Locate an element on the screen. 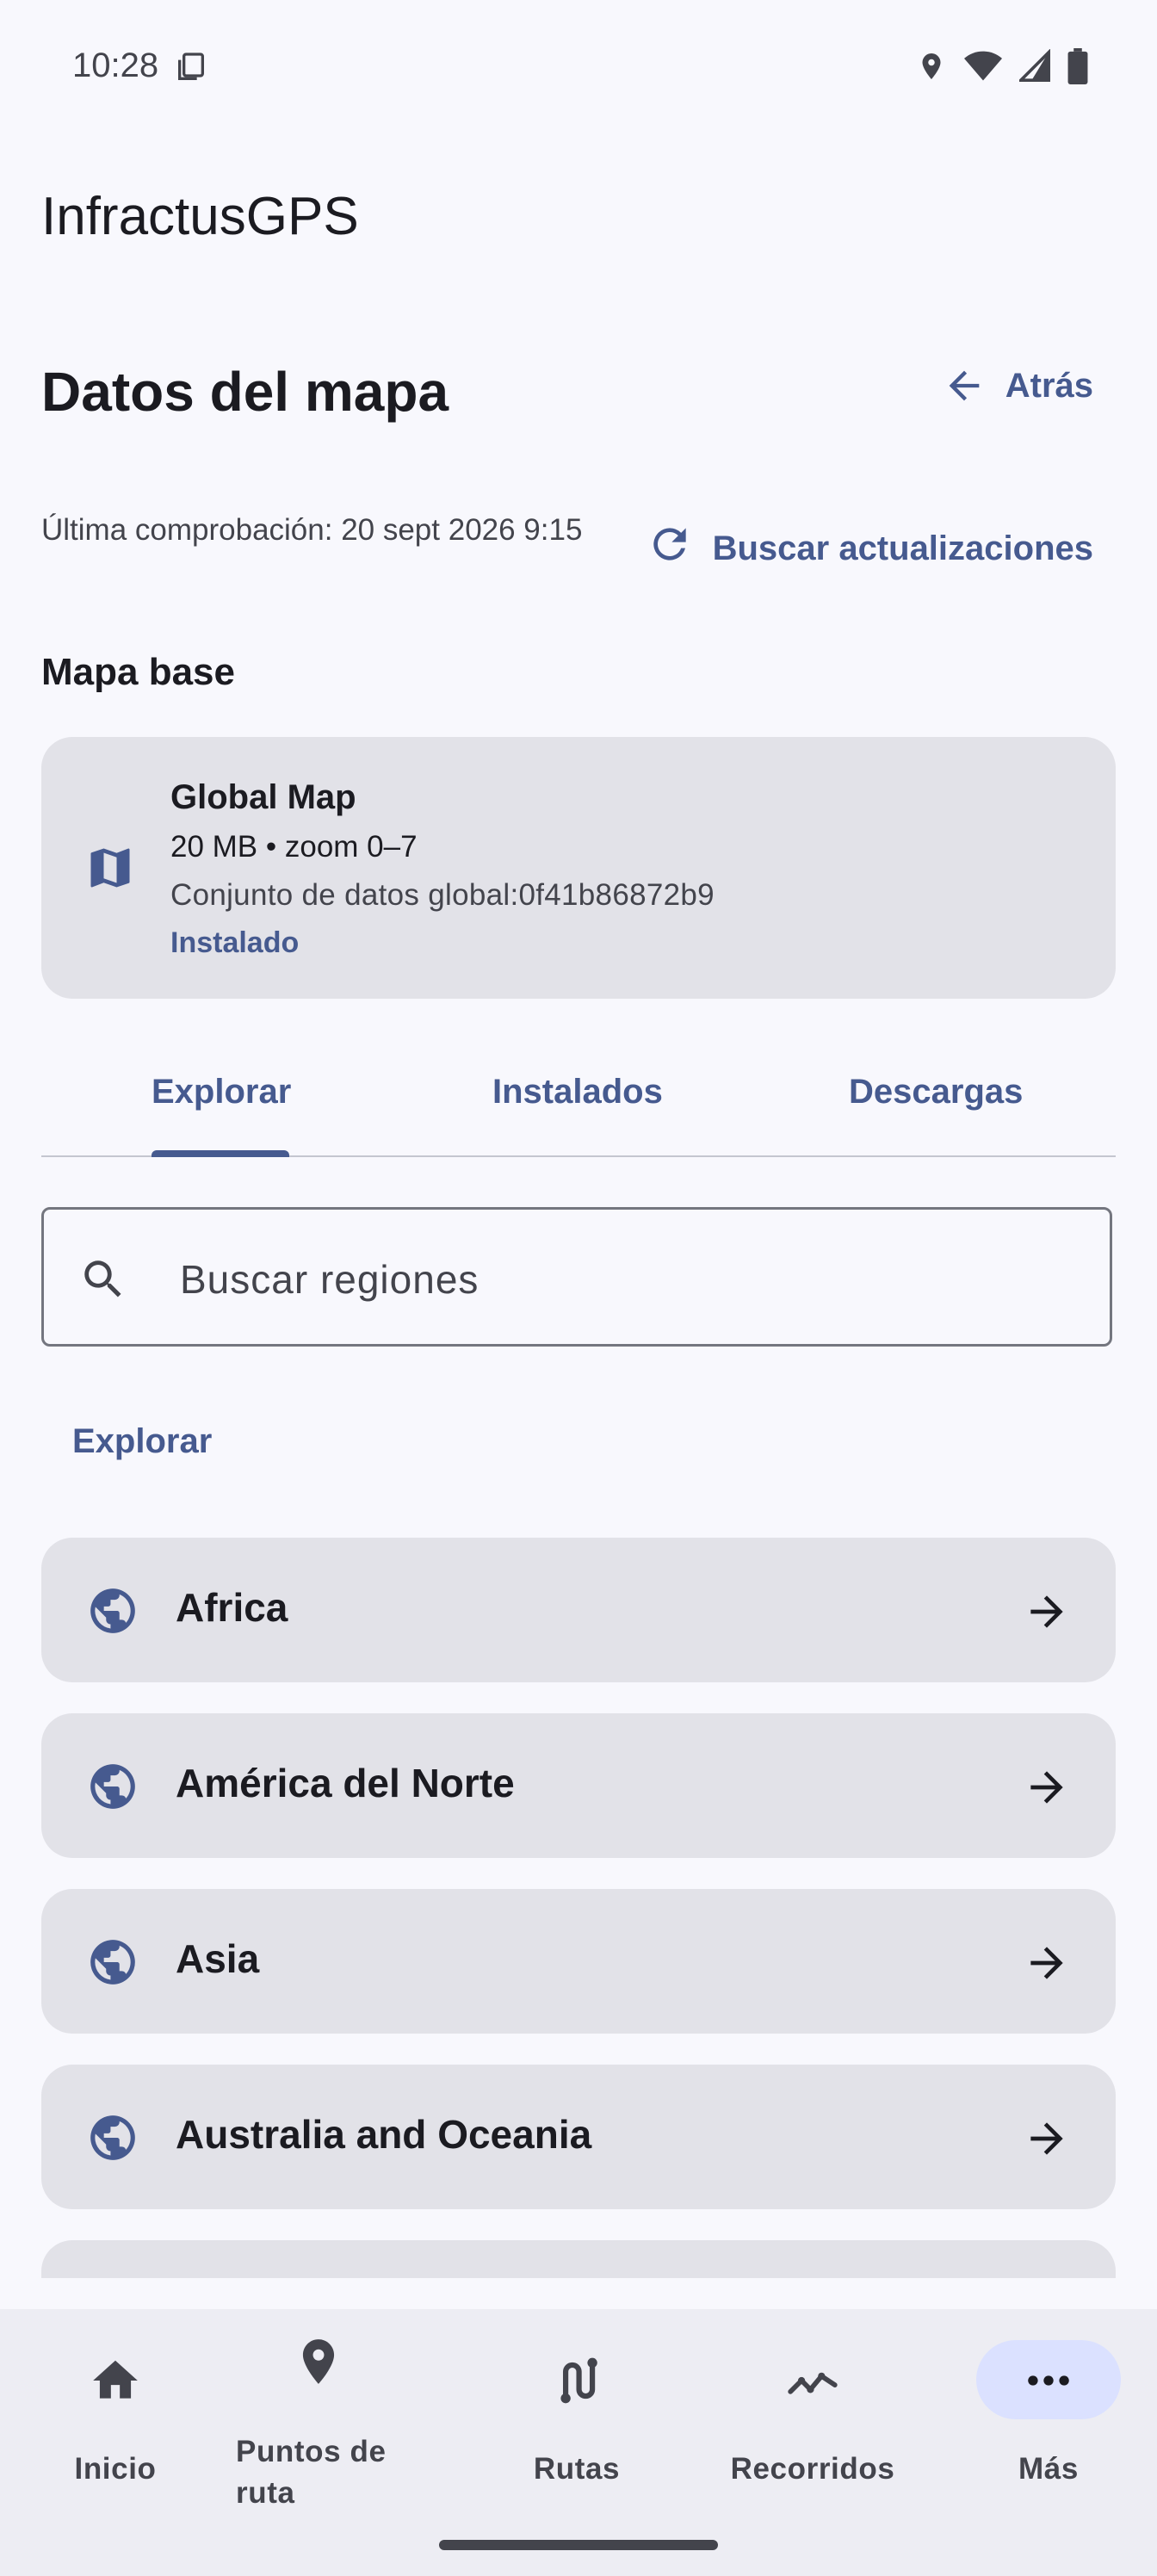 This screenshot has width=1157, height=2576. nav-item-mas: Más is located at coordinates (1045, 2412).